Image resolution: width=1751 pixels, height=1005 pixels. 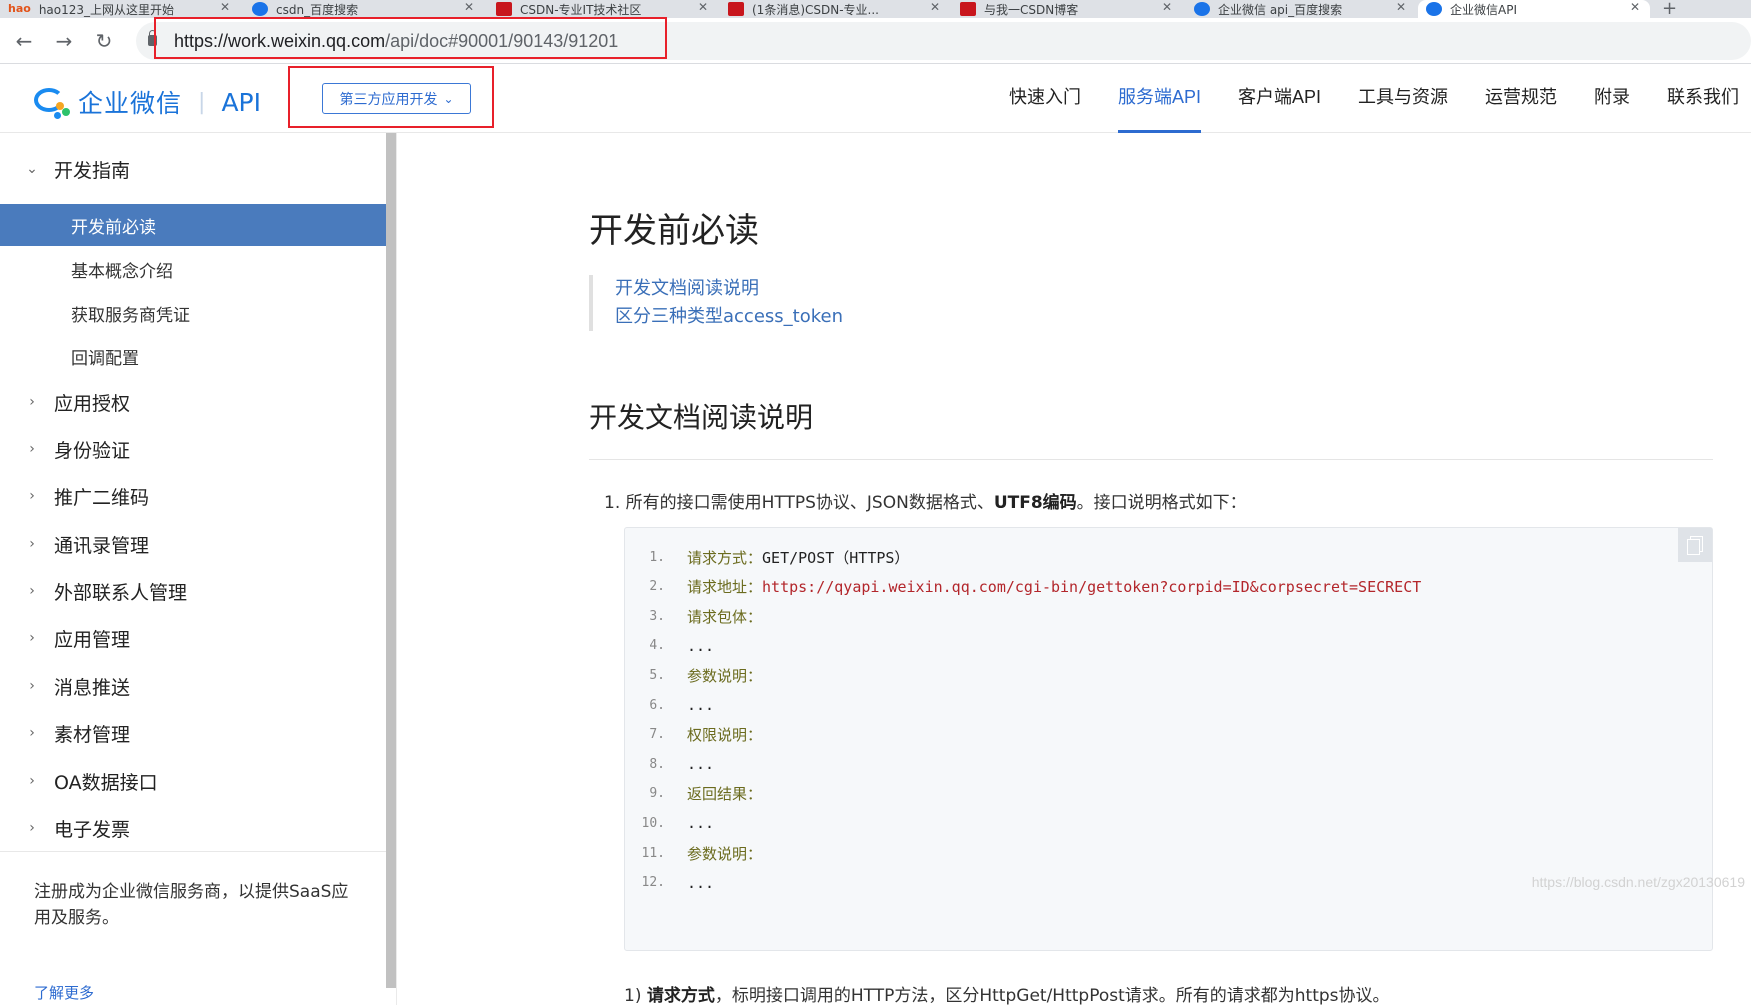 What do you see at coordinates (657, 675) in the screenshot?
I see `code-line-number: 5.` at bounding box center [657, 675].